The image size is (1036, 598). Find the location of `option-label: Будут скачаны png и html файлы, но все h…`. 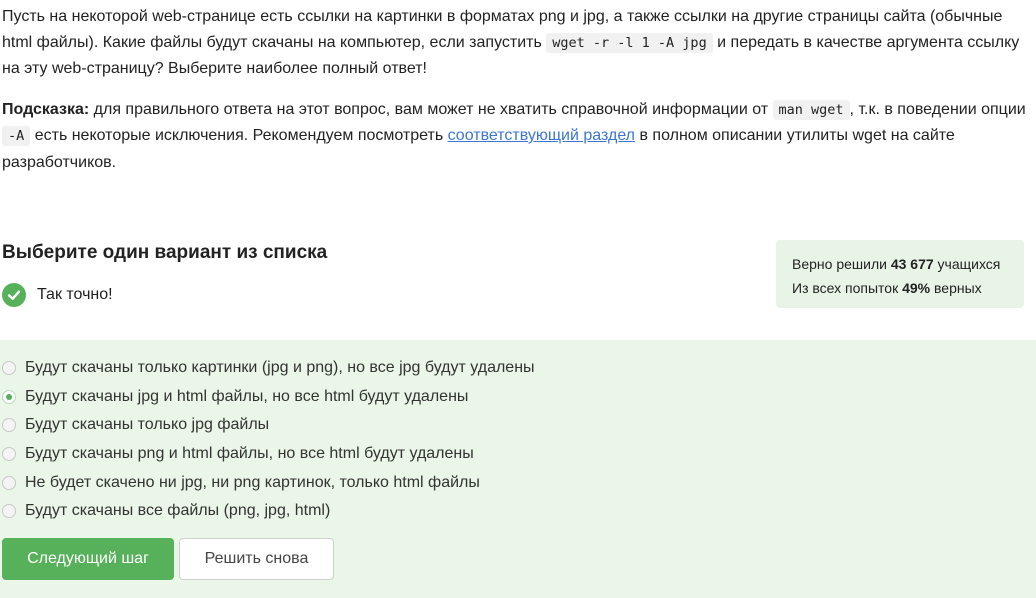

option-label: Будут скачаны png и html файлы, но все h… is located at coordinates (249, 454).